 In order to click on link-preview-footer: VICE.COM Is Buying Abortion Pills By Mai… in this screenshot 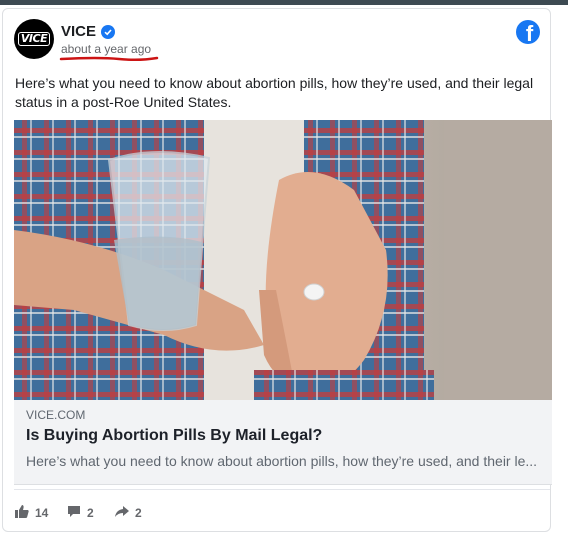, I will do `click(283, 442)`.